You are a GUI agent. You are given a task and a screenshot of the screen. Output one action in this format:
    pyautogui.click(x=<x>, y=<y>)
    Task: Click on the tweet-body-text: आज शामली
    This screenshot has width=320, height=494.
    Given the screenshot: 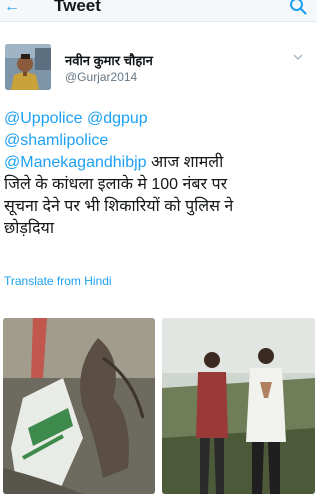 What is the action you would take?
    pyautogui.click(x=187, y=162)
    